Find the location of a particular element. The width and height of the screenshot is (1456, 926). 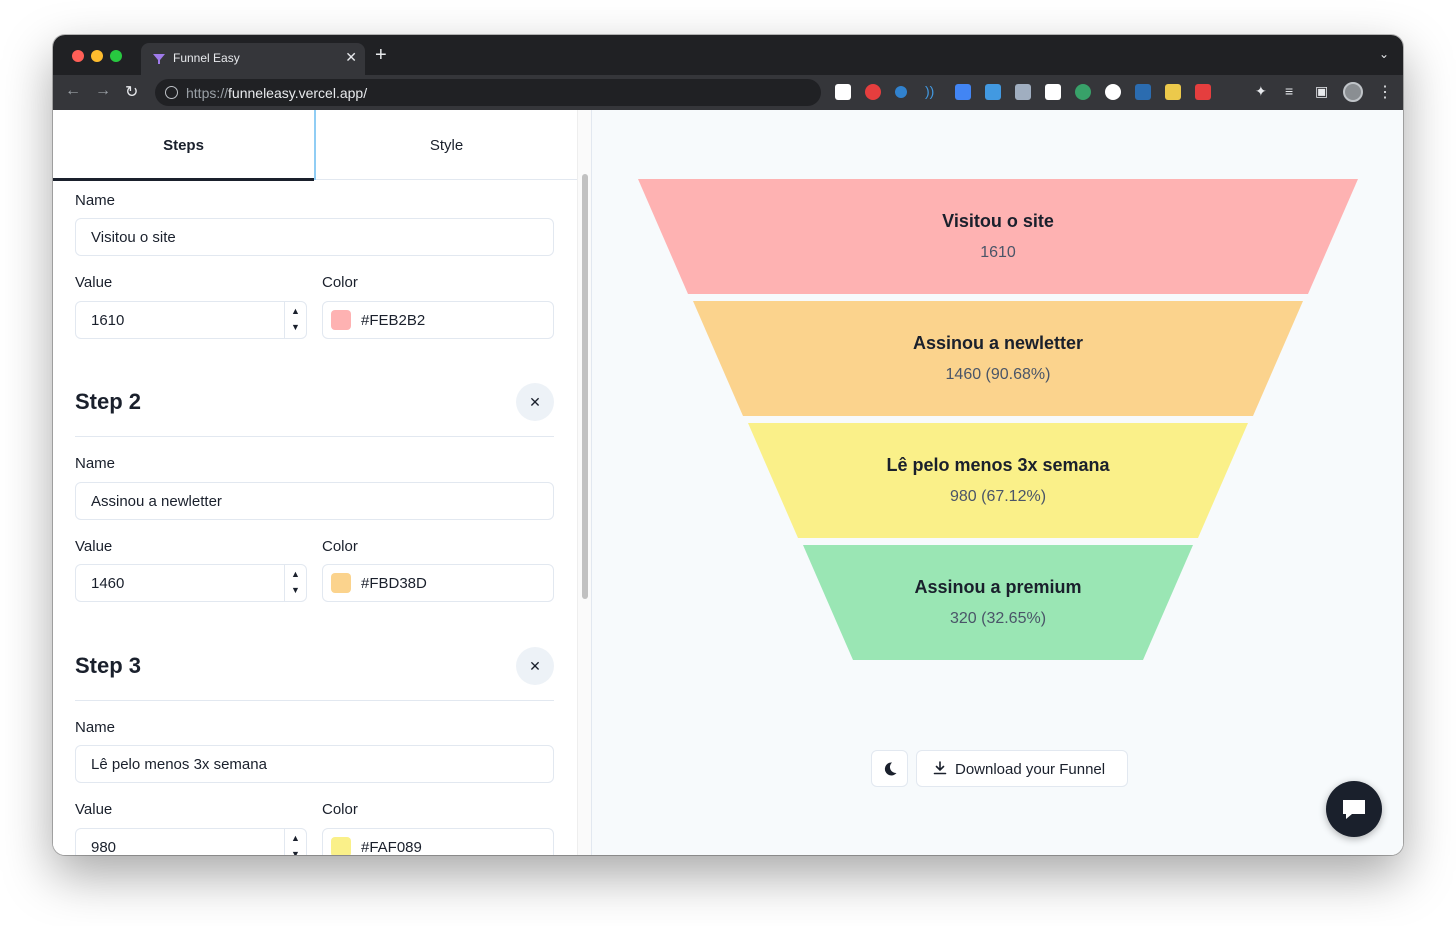

funnel-segment-value: 1460 (90.68%) is located at coordinates (998, 374).